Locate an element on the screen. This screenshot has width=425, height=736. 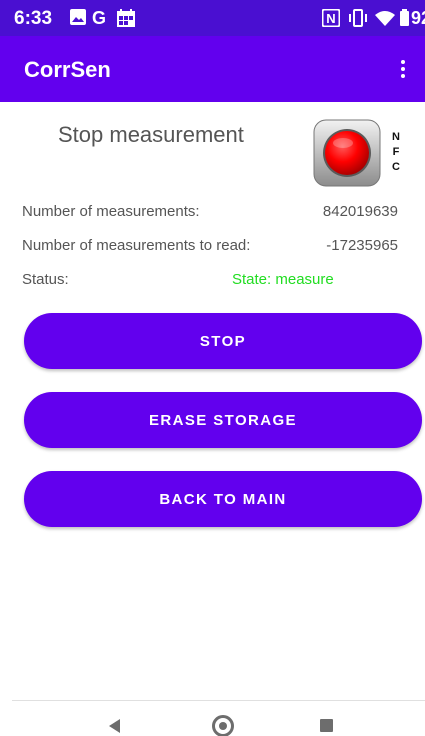
home-dot is located at coordinates (223, 726).